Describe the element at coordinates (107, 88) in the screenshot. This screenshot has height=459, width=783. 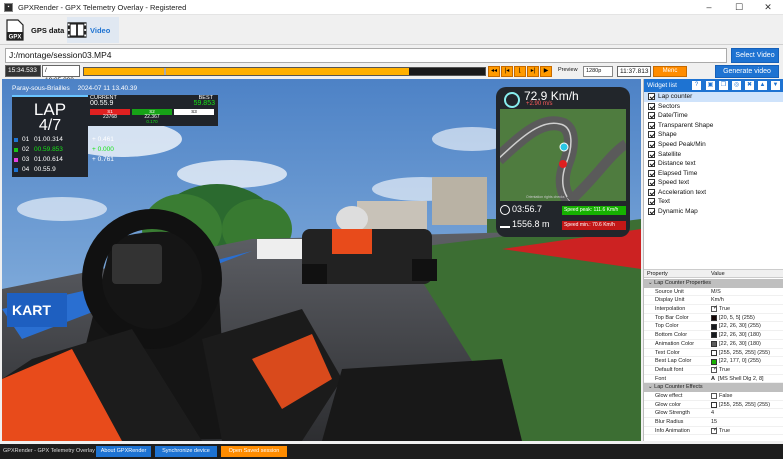
I see `datetime-text: 2024-07 11 13.40.39` at that location.